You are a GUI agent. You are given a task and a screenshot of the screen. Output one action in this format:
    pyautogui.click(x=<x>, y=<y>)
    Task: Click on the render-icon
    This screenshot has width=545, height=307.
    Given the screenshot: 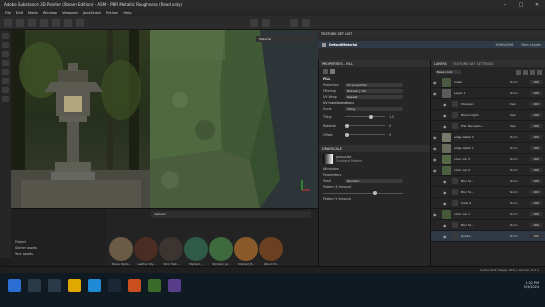 What is the action you would take?
    pyautogui.click(x=294, y=23)
    